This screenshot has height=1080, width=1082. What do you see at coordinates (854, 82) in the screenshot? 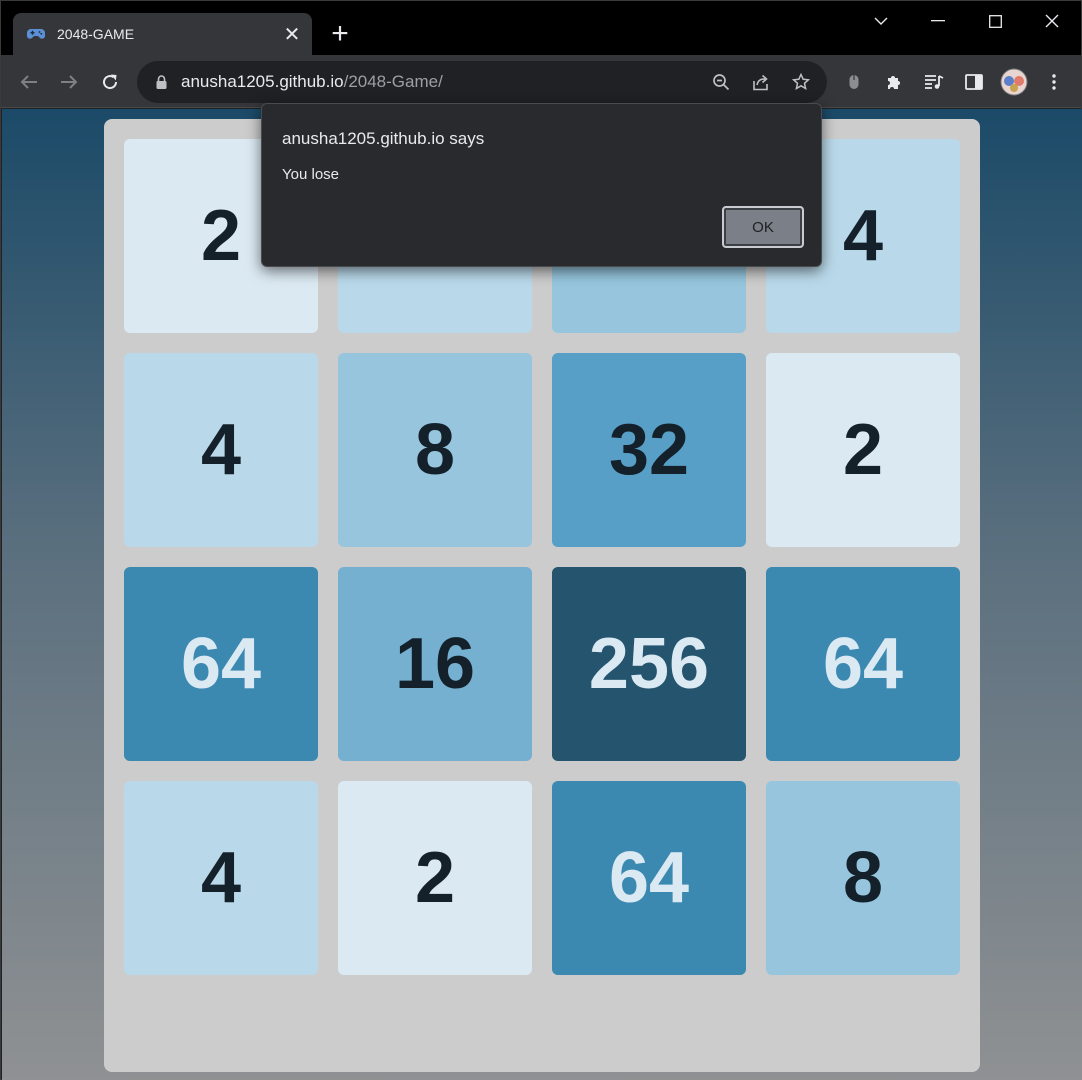
I see `mouse-icon` at bounding box center [854, 82].